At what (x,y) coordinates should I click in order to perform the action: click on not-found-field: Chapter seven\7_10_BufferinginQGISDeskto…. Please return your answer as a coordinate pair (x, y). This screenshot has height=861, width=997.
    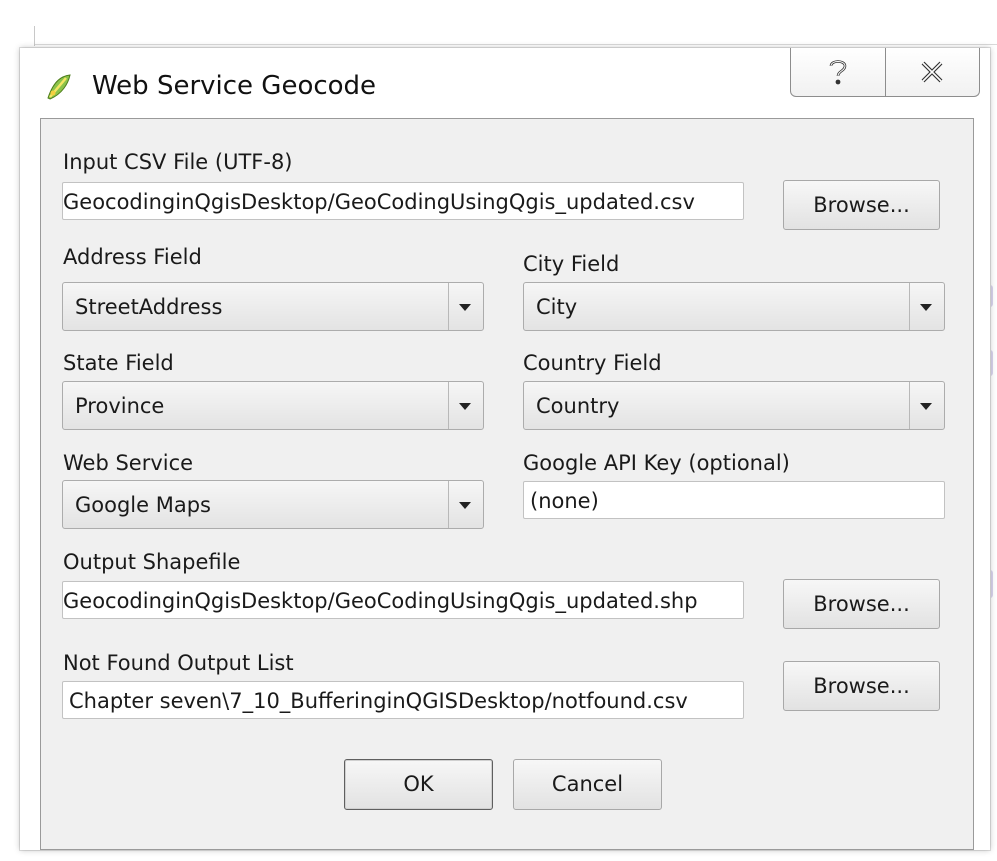
    Looking at the image, I should click on (403, 700).